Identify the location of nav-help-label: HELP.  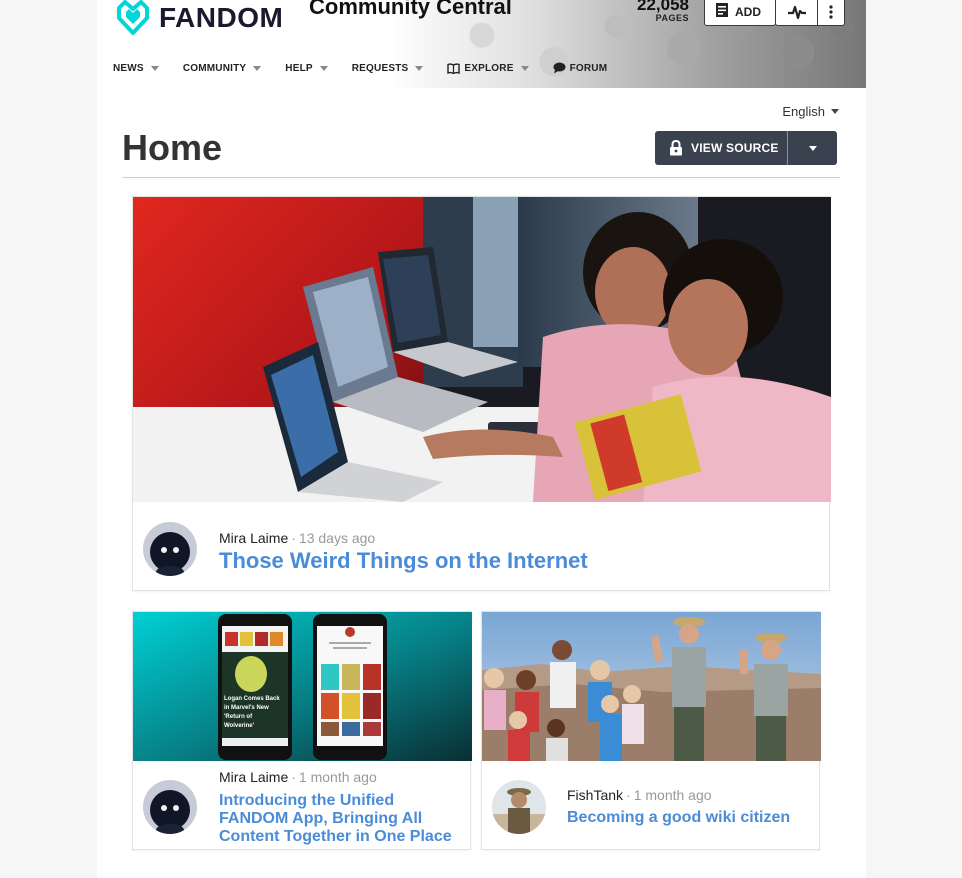
(299, 68).